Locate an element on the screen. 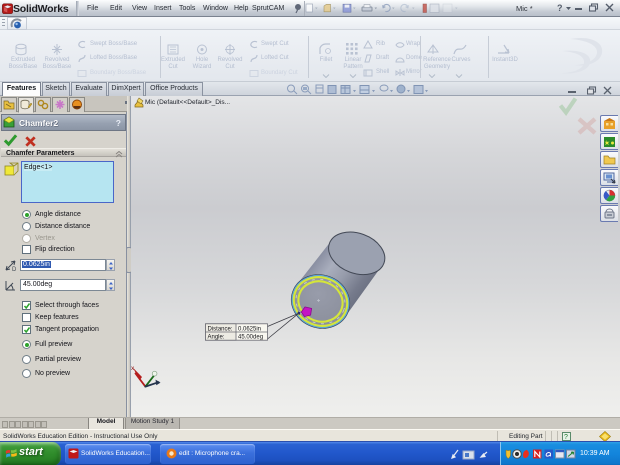  svg-text: D is located at coordinates (14, 270).